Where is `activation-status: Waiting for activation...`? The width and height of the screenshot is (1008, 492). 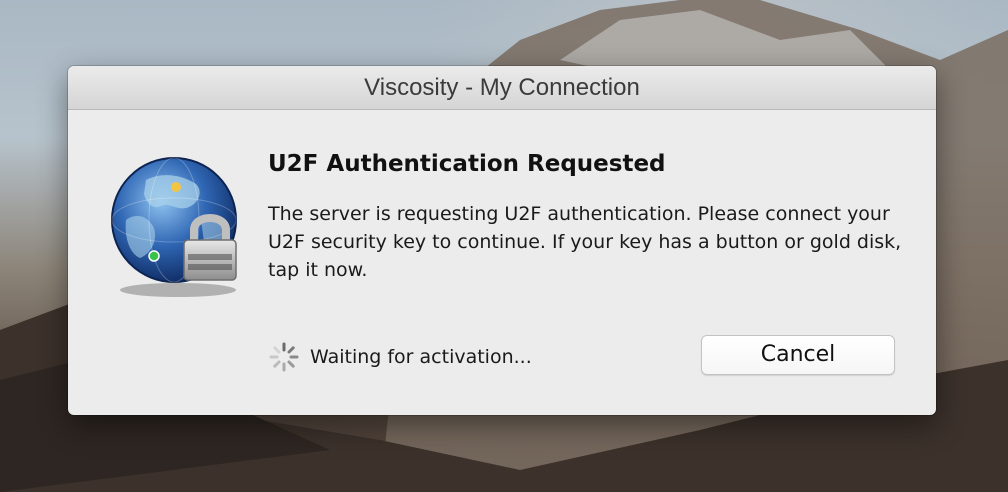 activation-status: Waiting for activation... is located at coordinates (400, 357).